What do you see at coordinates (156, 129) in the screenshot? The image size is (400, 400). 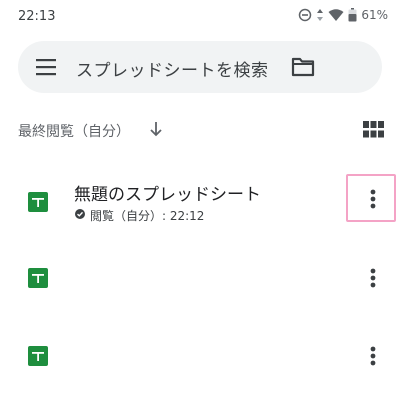 I see `arrow-down-icon` at bounding box center [156, 129].